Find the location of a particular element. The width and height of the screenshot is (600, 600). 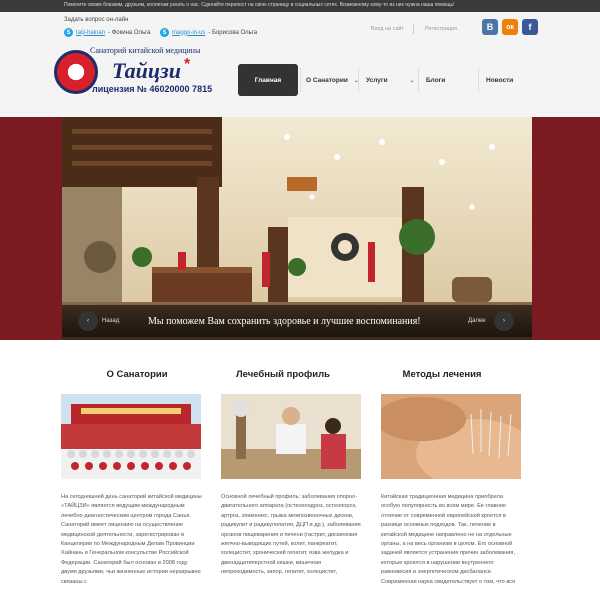

chevron-down-icon: ⌄ is located at coordinates (412, 80).